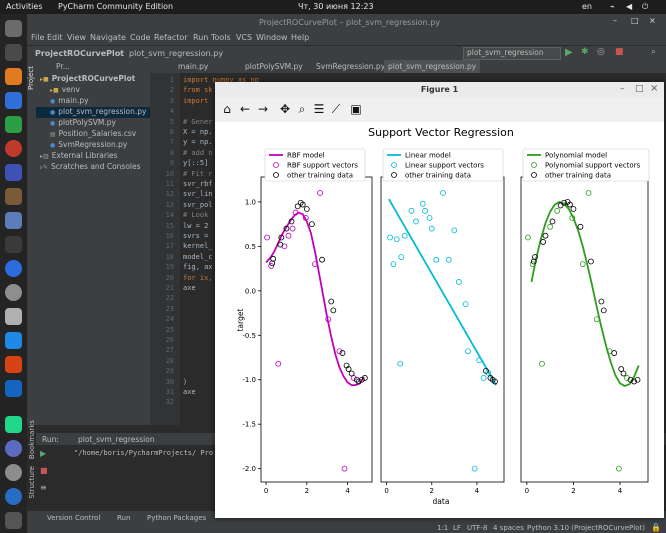 This screenshot has height=533, width=666. I want to click on debug-icon: ✱, so click(585, 52).